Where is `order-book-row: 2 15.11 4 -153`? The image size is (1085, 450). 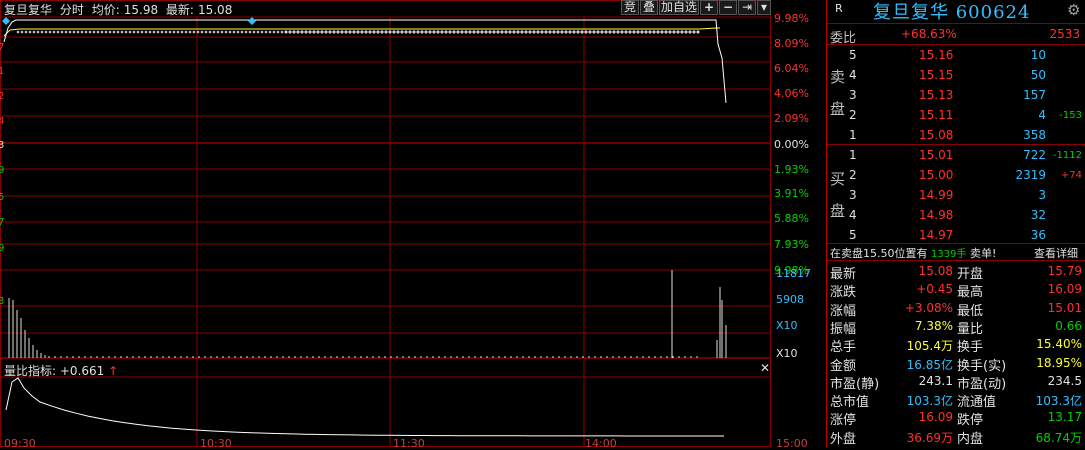
order-book-row: 2 15.11 4 -153 is located at coordinates (956, 115).